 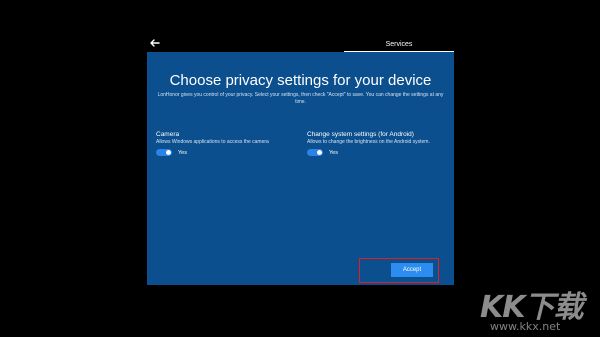 I want to click on system-settings-toggle, so click(x=315, y=152).